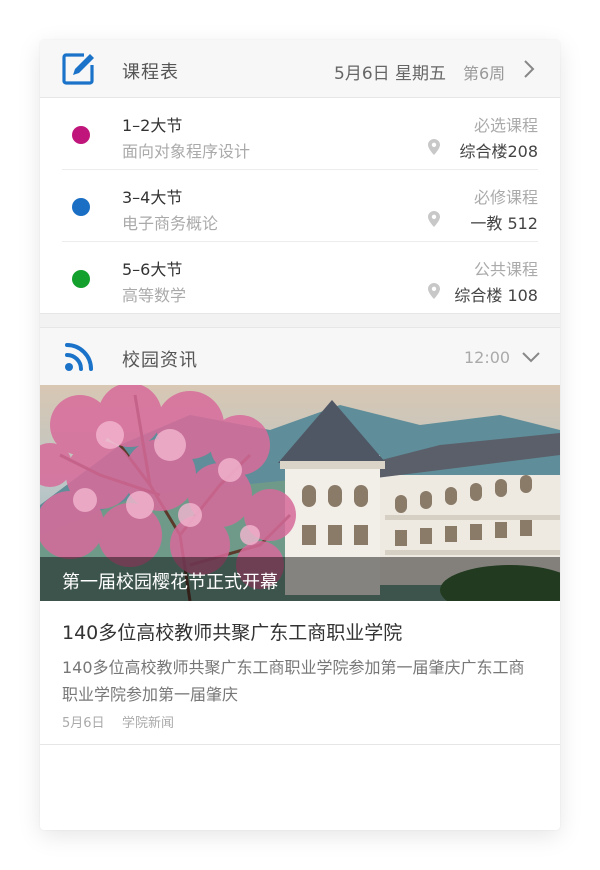 The height and width of the screenshot is (870, 600). I want to click on course-period: 5–6大节, so click(152, 269).